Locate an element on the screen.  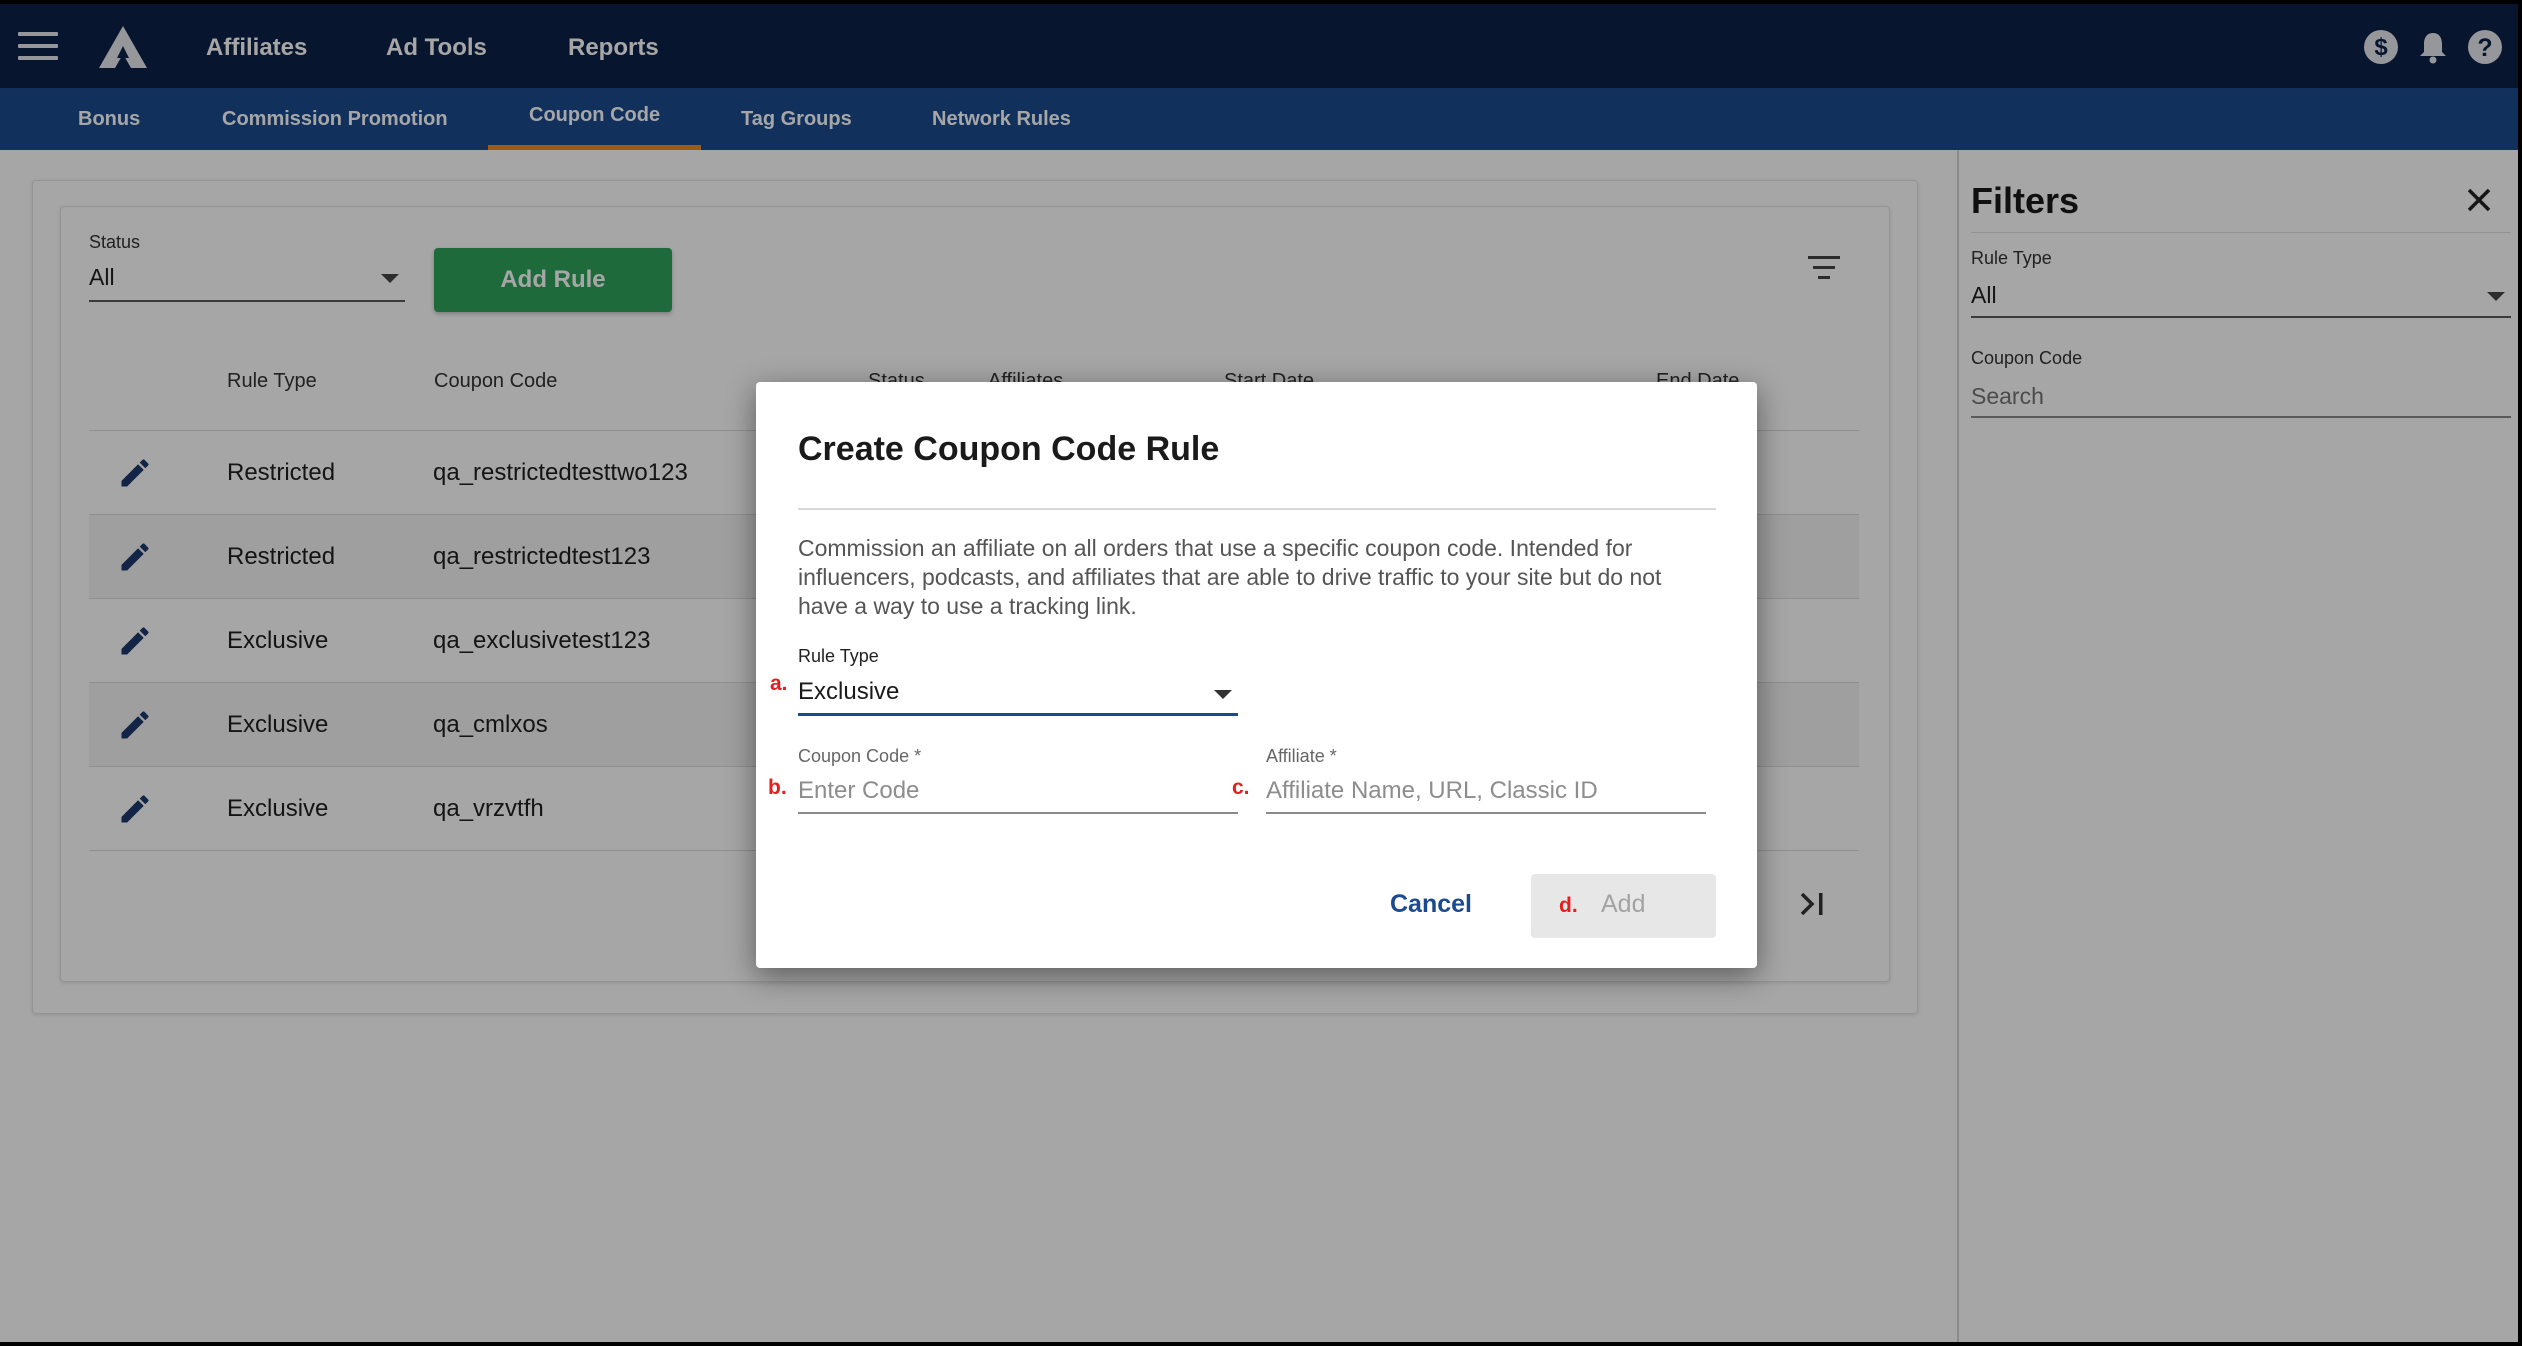
add-button: d. Add is located at coordinates (1623, 906).